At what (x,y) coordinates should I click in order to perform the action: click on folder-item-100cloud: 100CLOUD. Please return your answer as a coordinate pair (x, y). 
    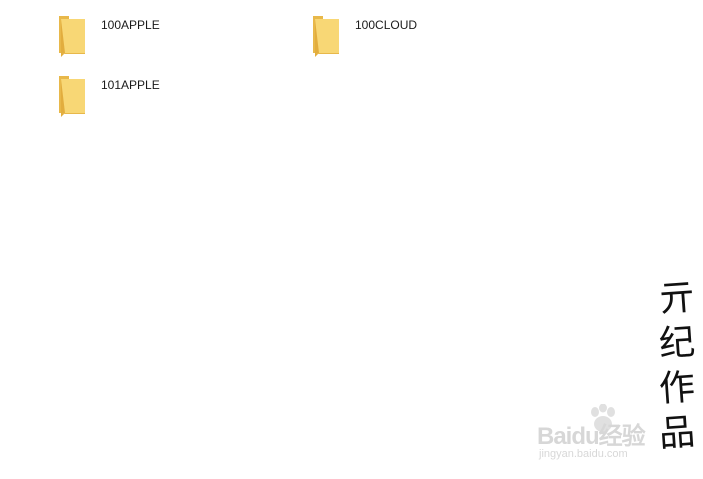
    Looking at the image, I should click on (364, 35).